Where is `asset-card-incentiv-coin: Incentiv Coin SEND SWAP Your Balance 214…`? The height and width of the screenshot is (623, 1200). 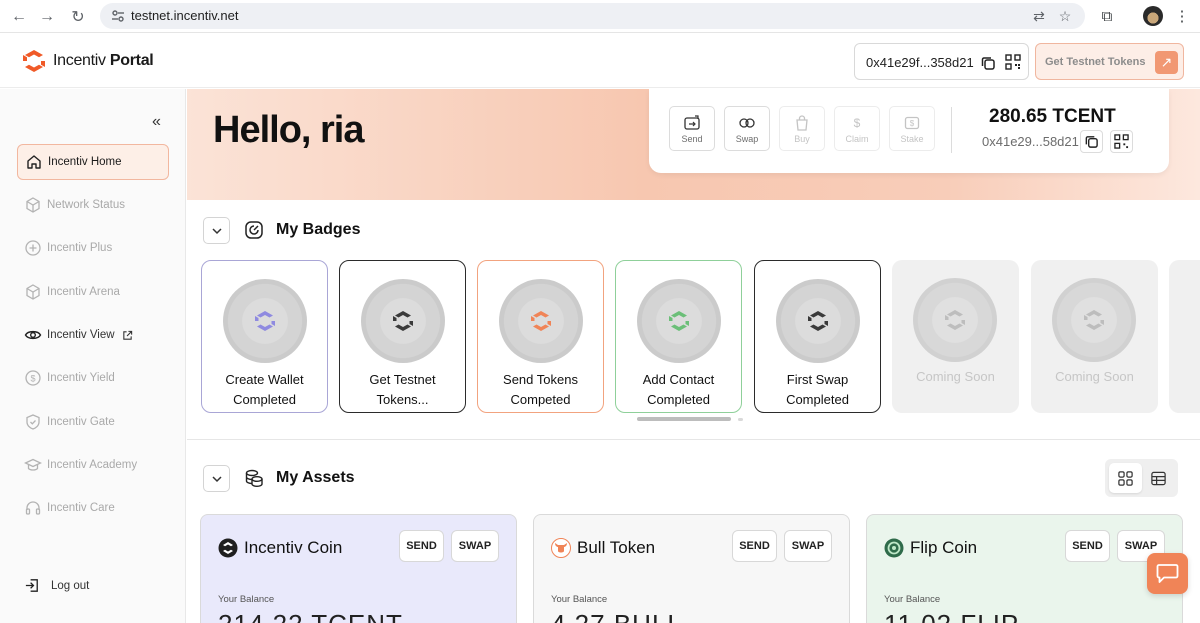 asset-card-incentiv-coin: Incentiv Coin SEND SWAP Your Balance 214… is located at coordinates (358, 568).